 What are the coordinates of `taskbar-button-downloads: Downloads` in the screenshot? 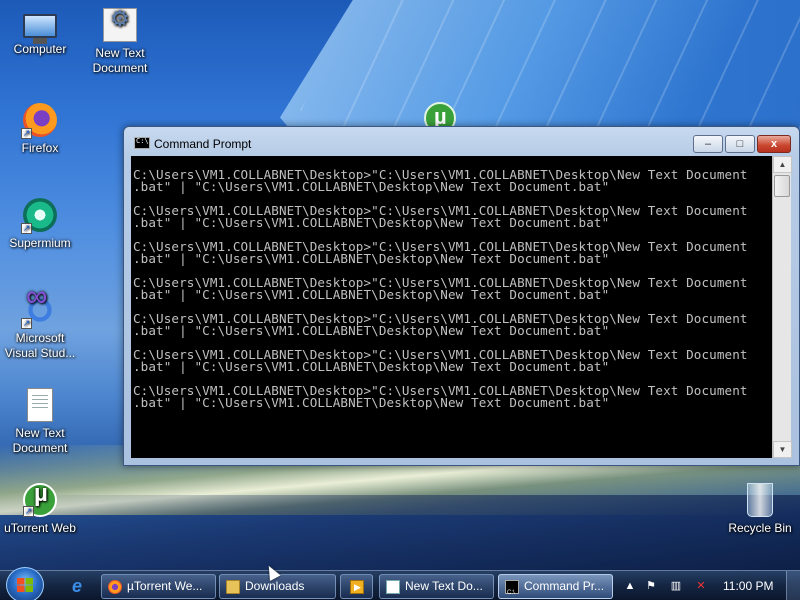 It's located at (277, 586).